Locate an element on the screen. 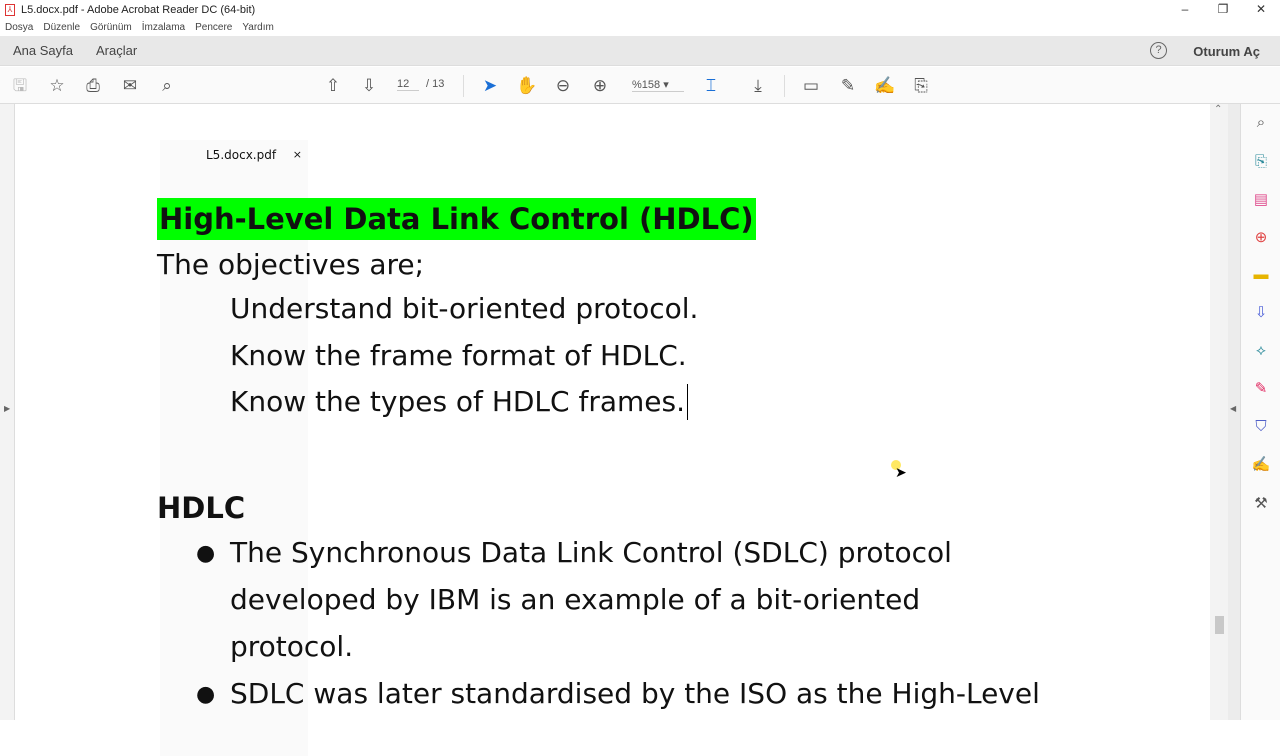  heading-hdlc: High-Level Data Link Control (HDLC) is located at coordinates (456, 219).